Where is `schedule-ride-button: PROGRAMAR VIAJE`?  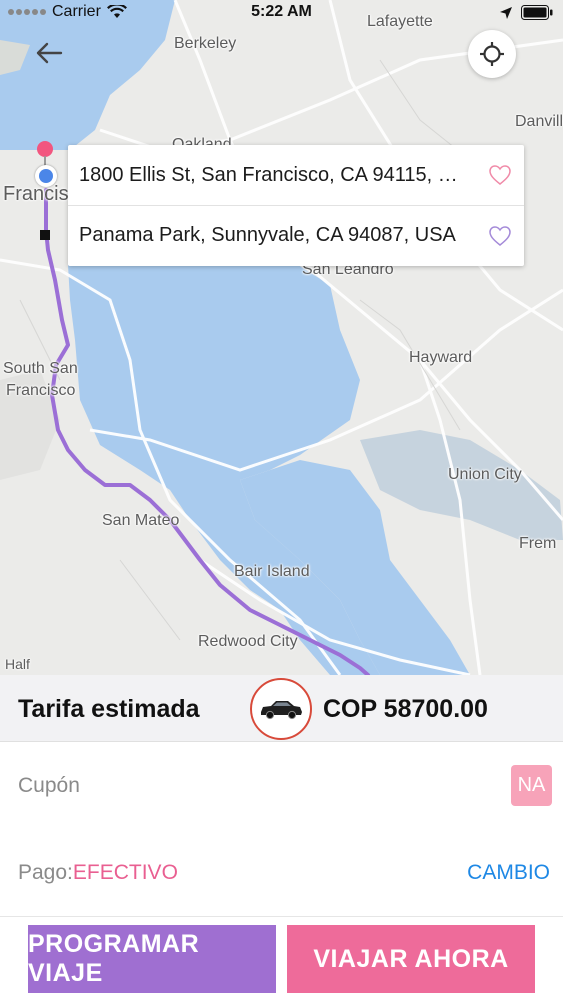
schedule-ride-button: PROGRAMAR VIAJE is located at coordinates (152, 959).